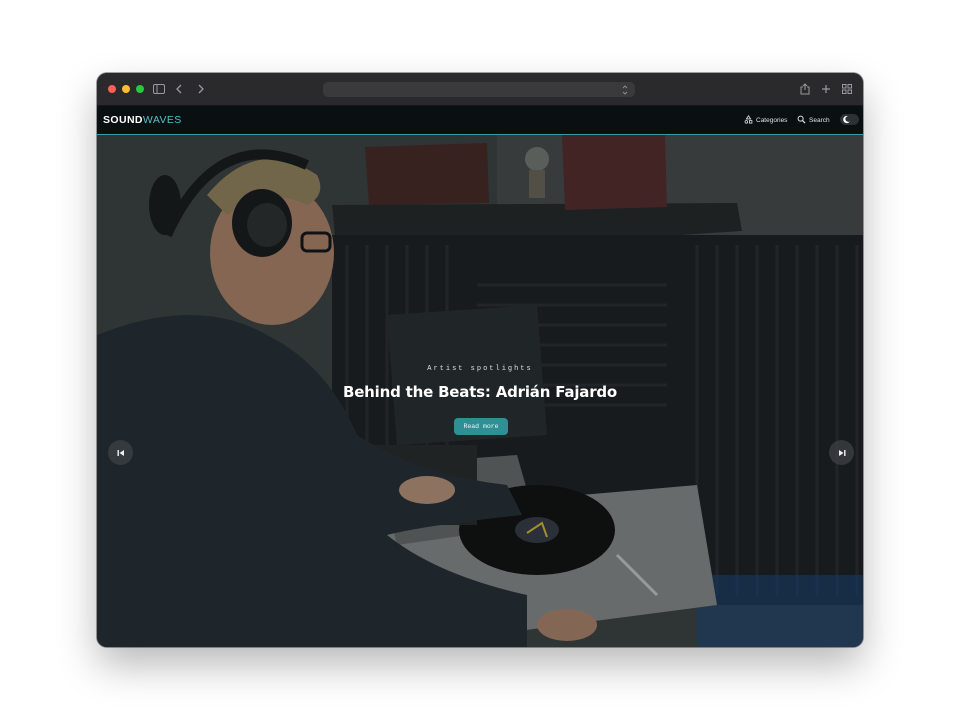 This screenshot has height=720, width=960. I want to click on address-bar, so click(479, 89).